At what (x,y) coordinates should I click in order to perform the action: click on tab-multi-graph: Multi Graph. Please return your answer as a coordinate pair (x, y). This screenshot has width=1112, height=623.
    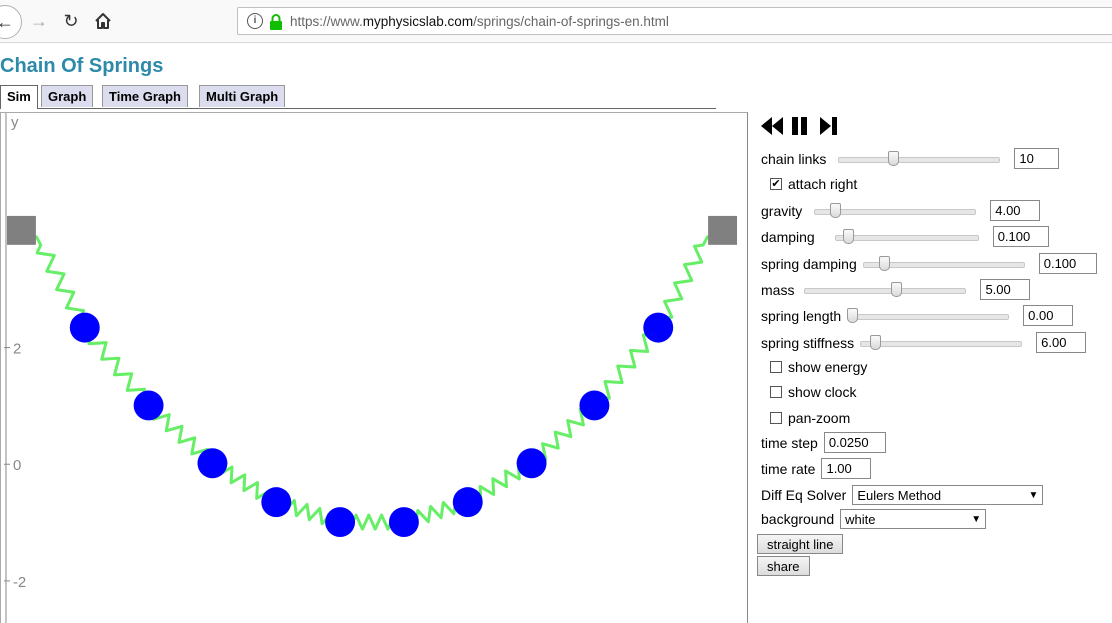
    Looking at the image, I should click on (242, 96).